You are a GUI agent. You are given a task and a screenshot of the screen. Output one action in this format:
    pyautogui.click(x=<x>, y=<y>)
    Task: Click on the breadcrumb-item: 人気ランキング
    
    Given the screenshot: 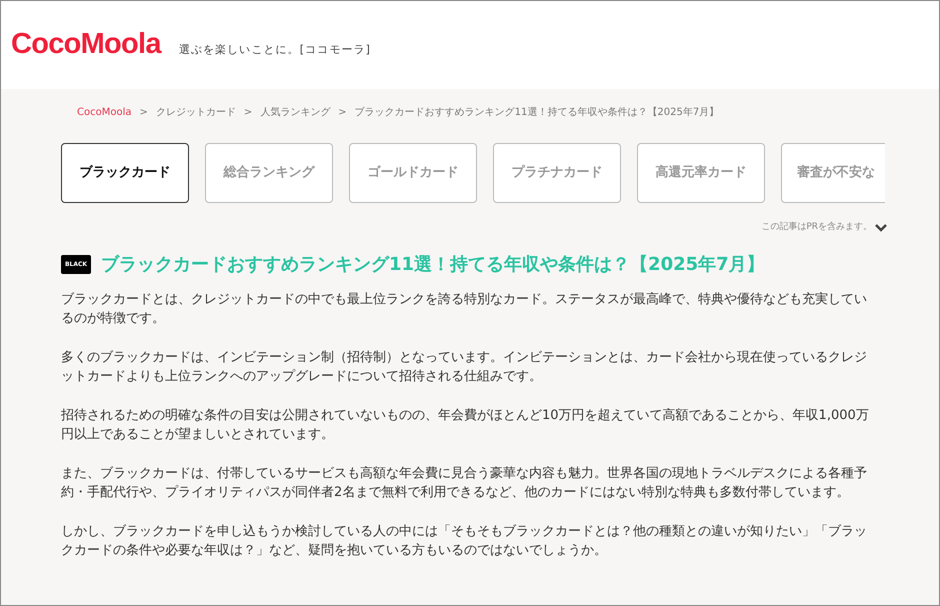 What is the action you would take?
    pyautogui.click(x=295, y=113)
    